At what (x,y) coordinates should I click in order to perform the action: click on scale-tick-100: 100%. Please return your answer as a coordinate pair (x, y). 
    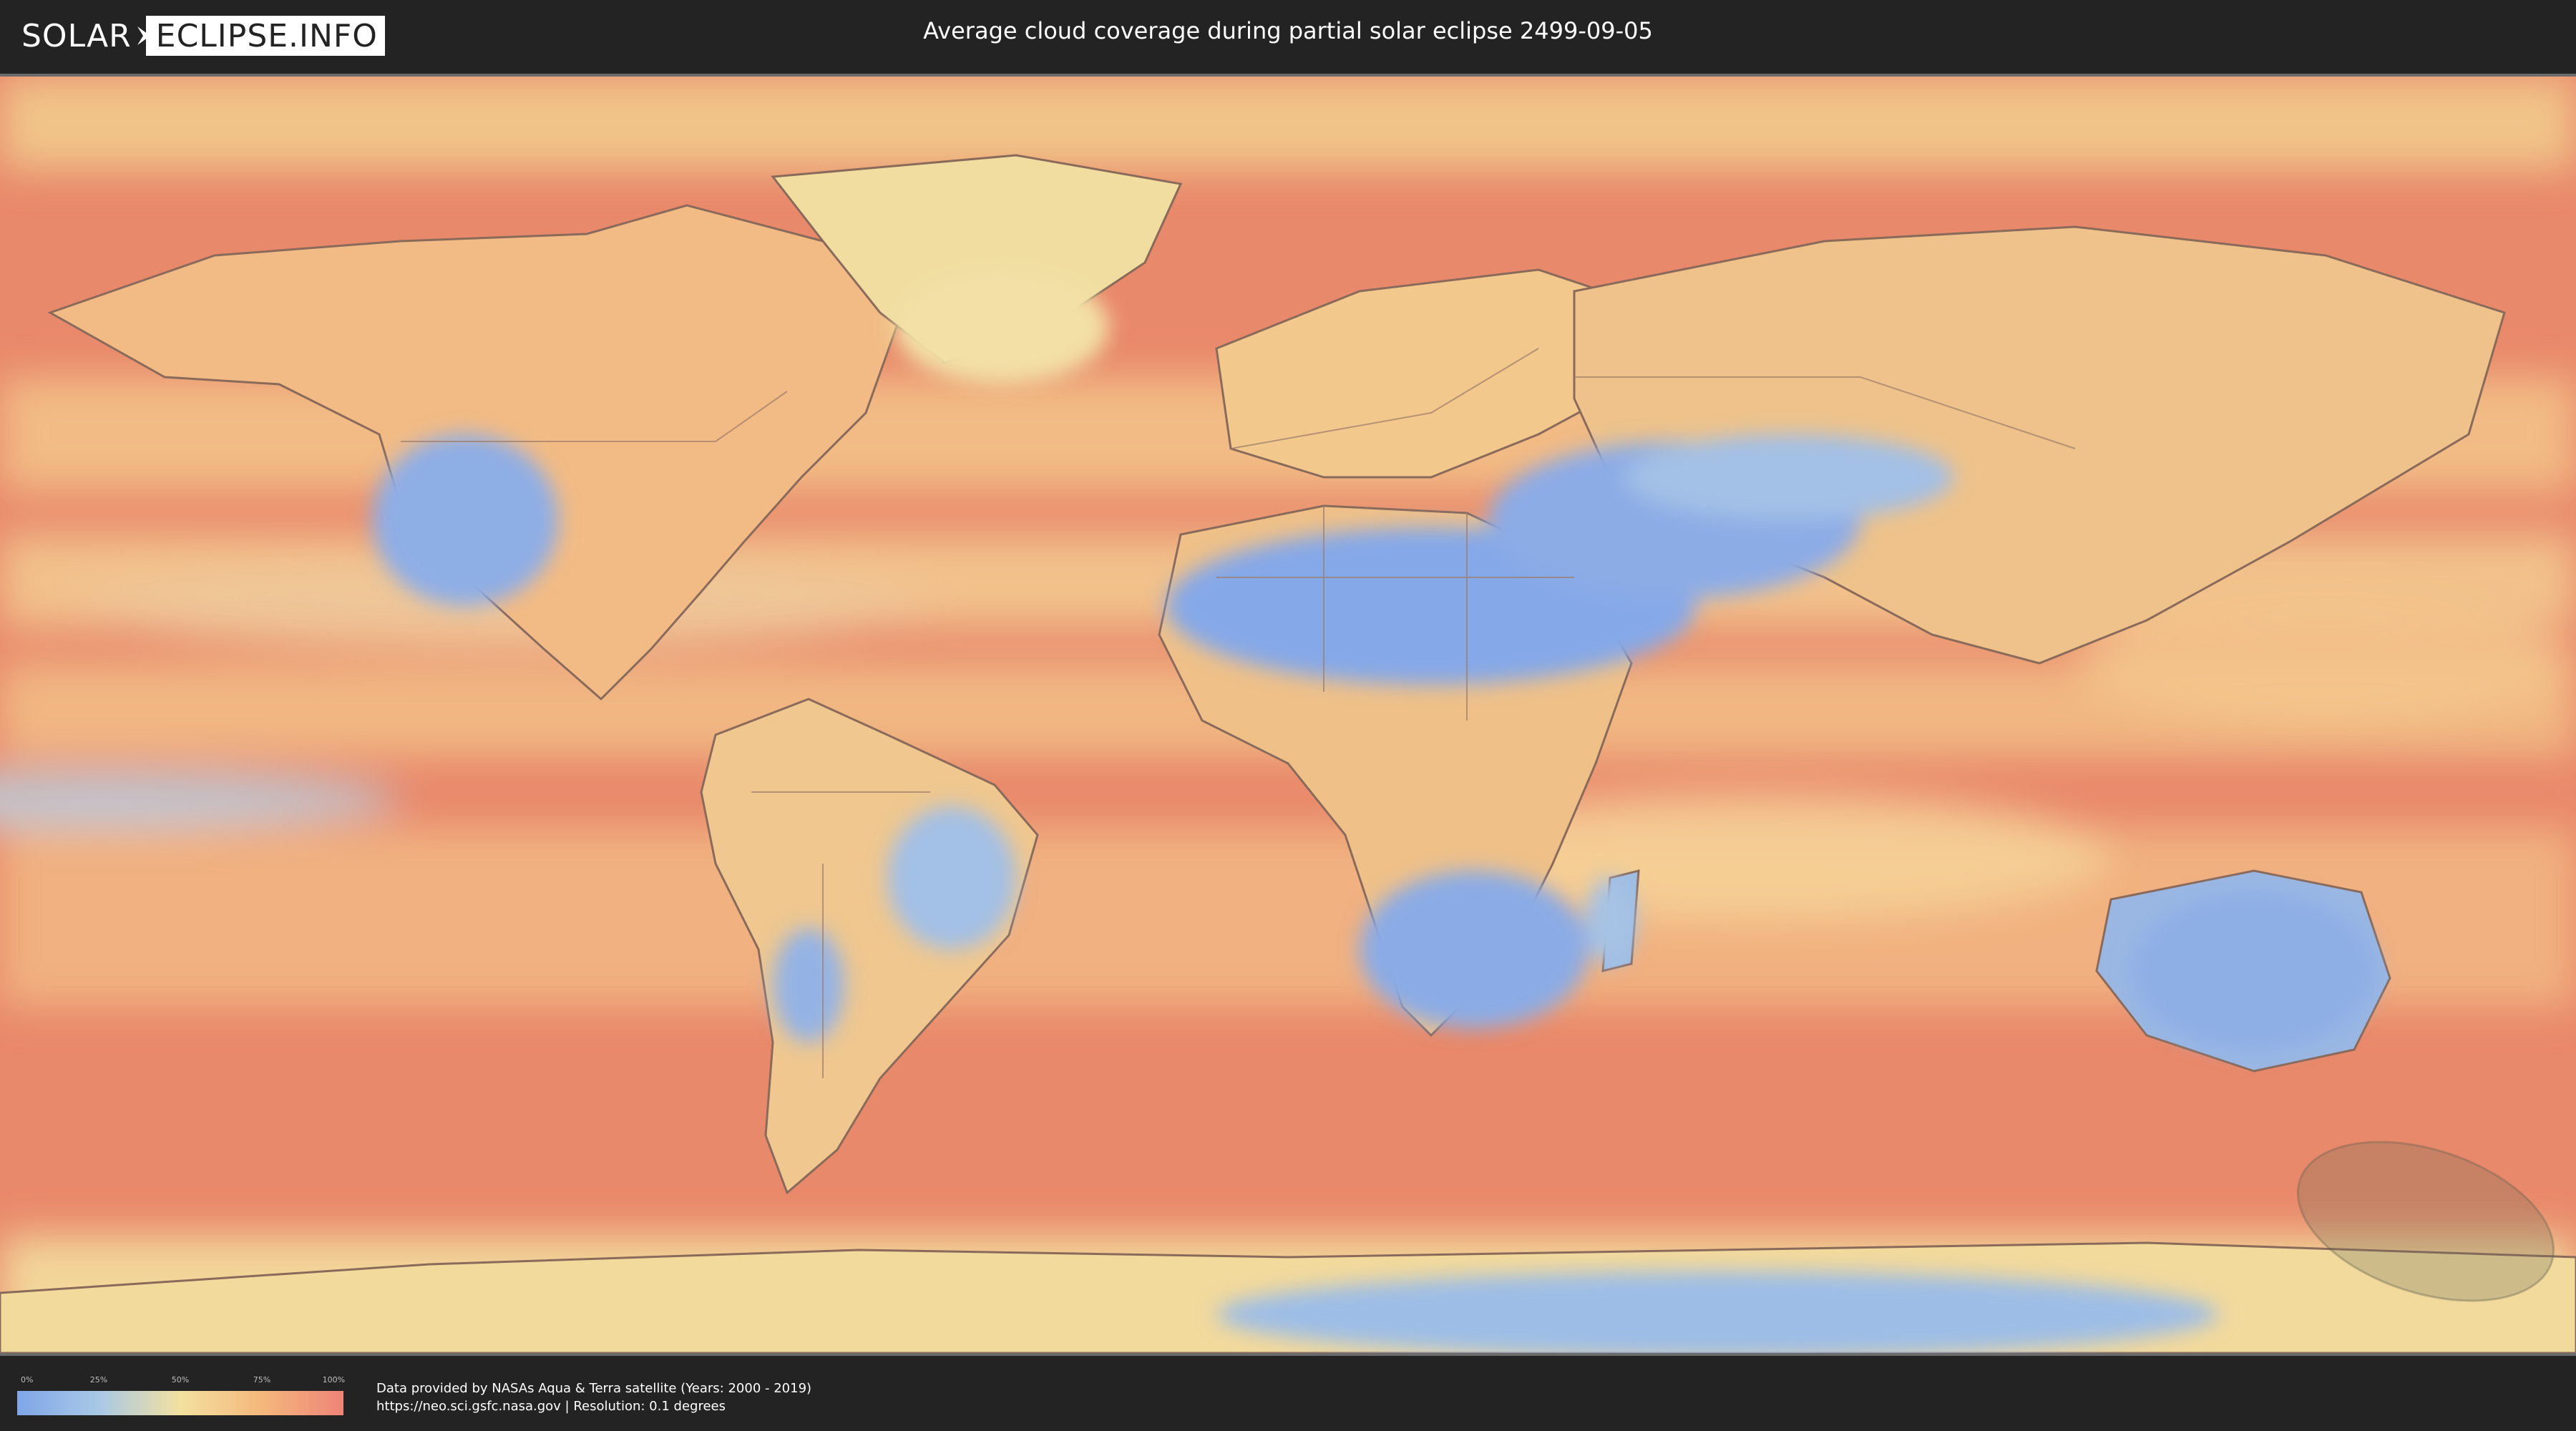
    Looking at the image, I should click on (334, 1379).